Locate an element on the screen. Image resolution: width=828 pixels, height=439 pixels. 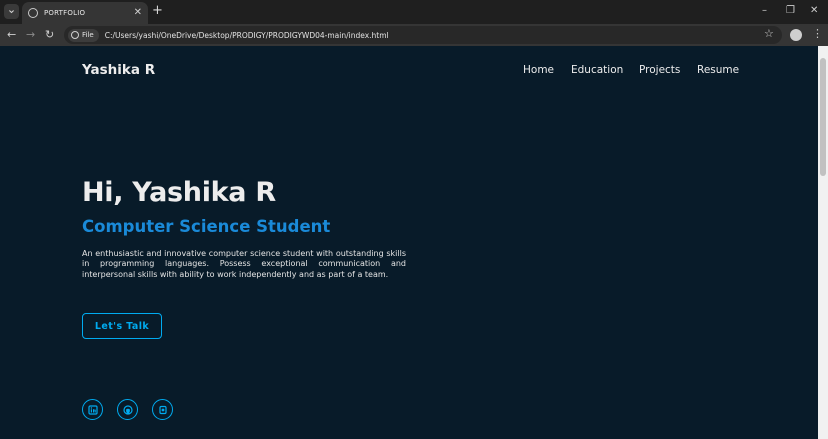
minimize-button: – is located at coordinates (764, 11).